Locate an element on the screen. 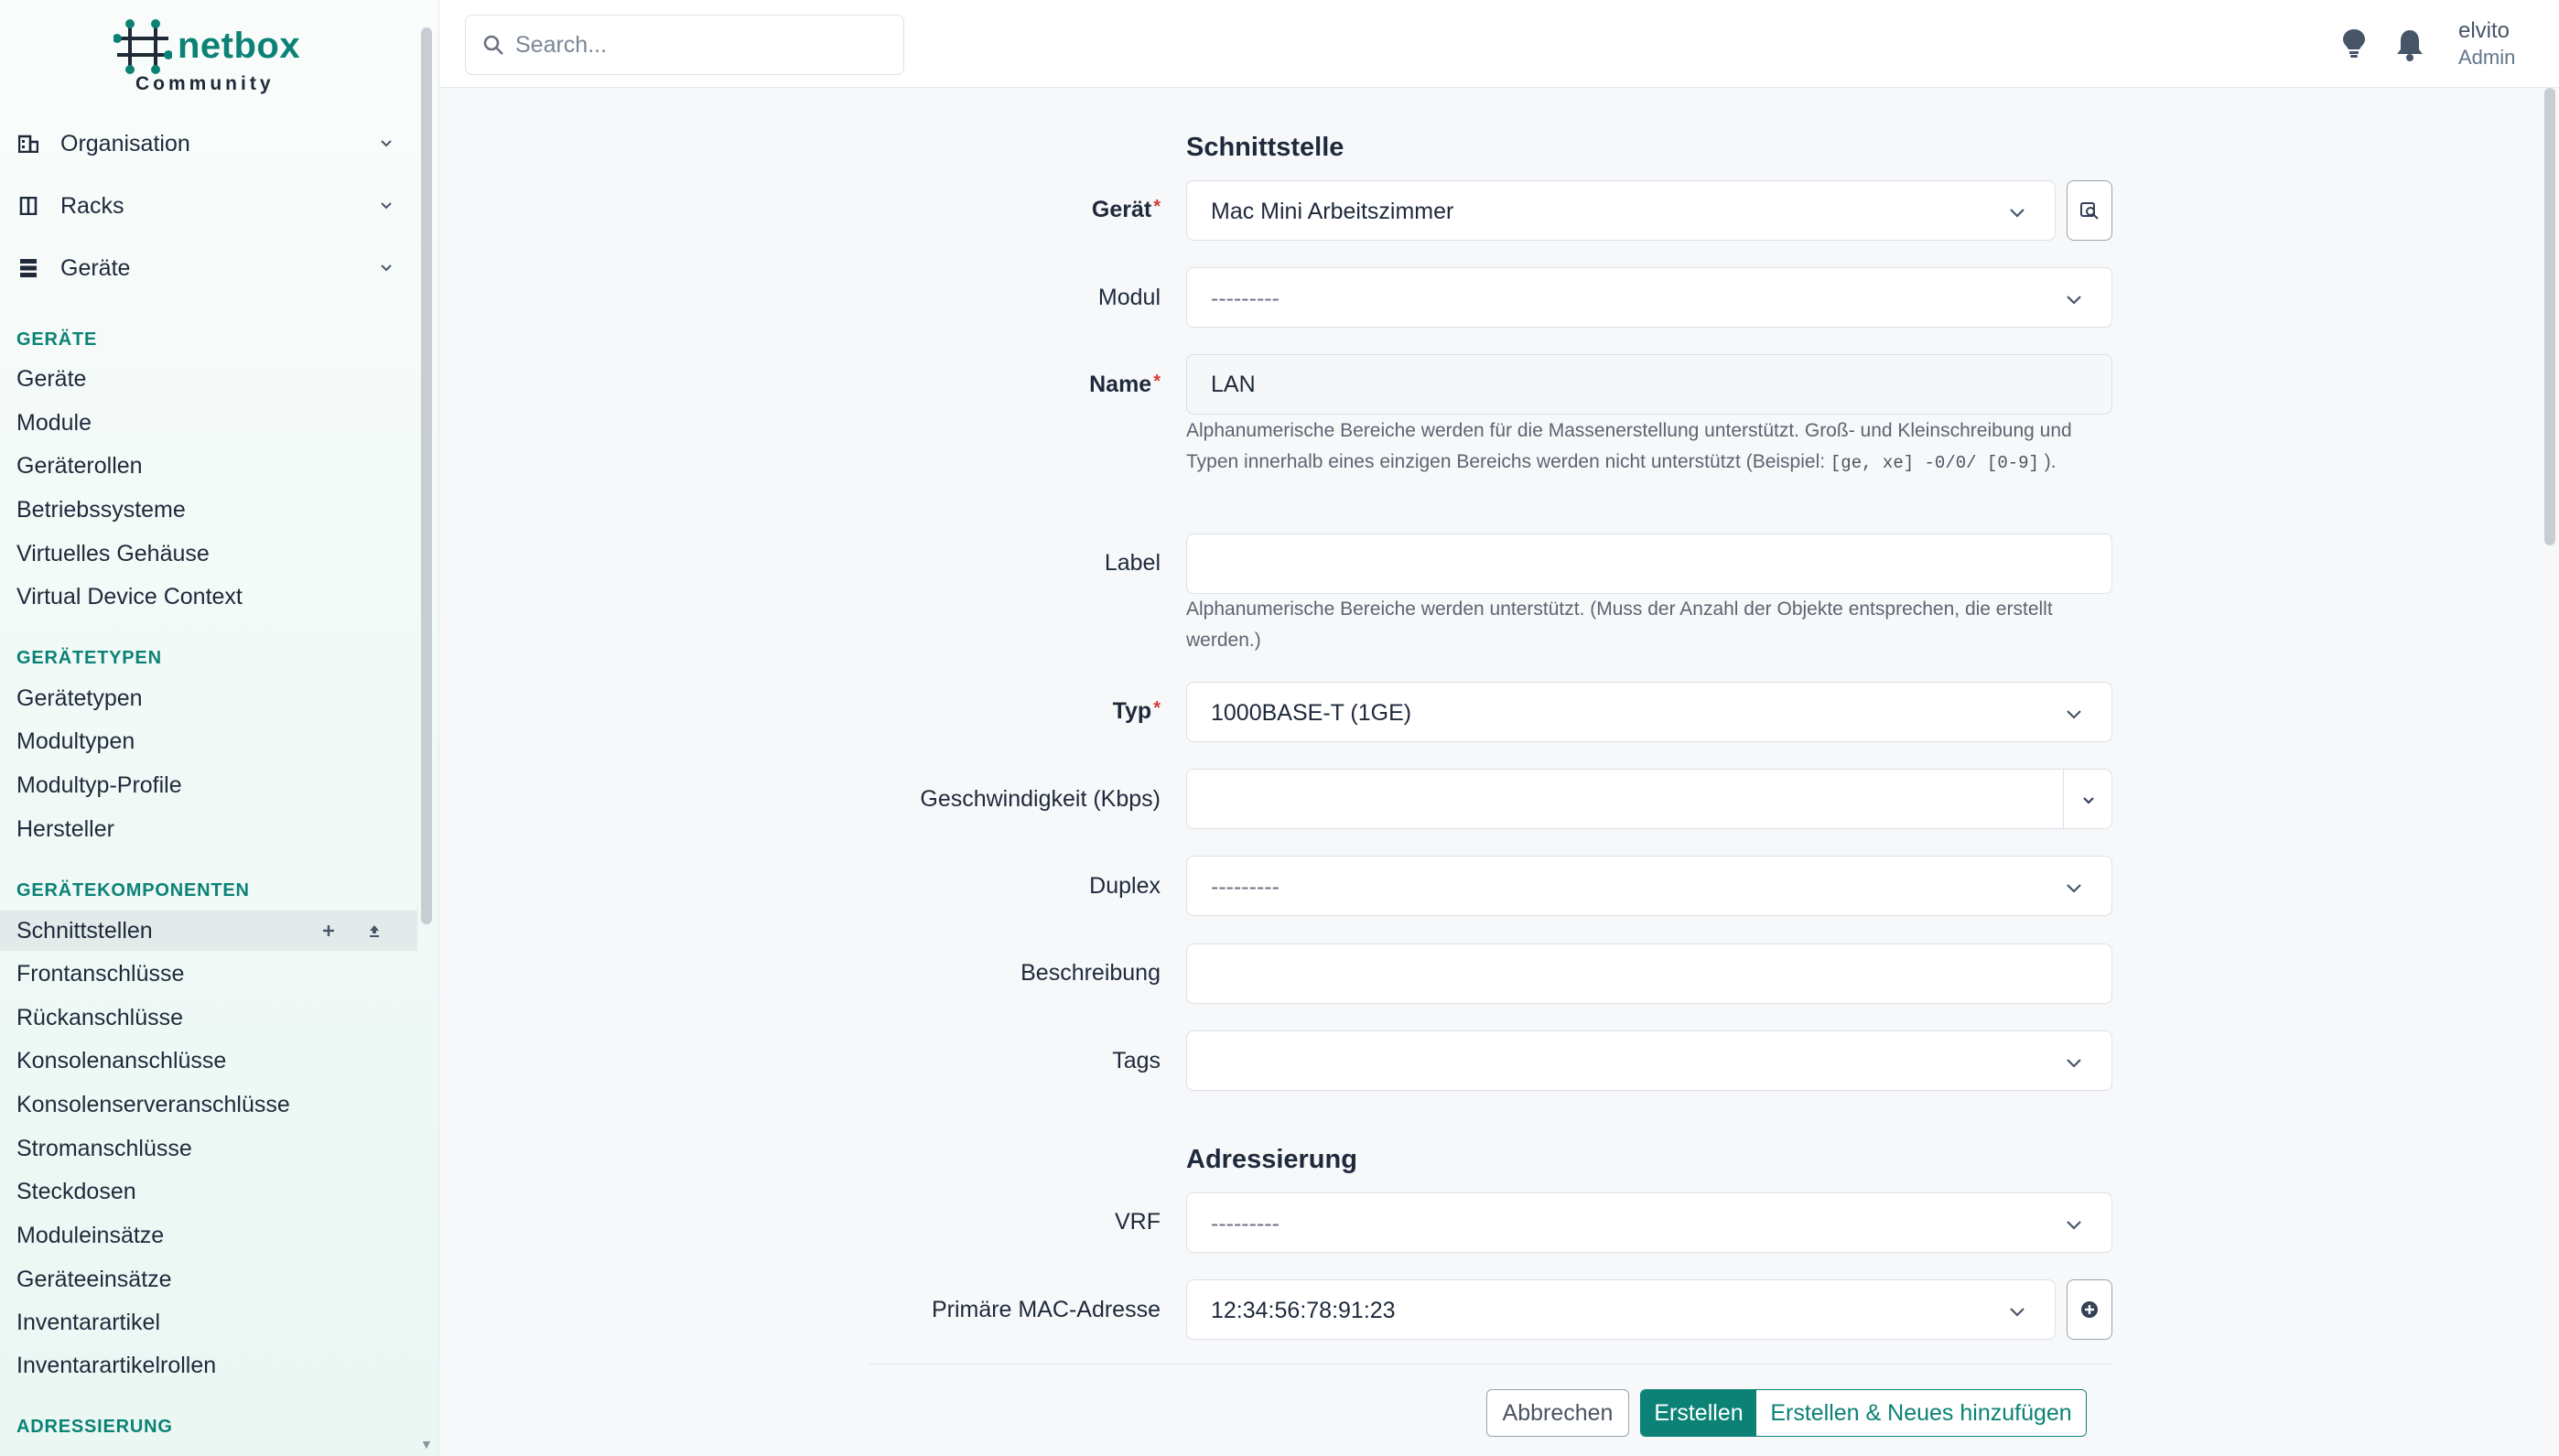 Image resolution: width=2559 pixels, height=1456 pixels. section-title-devices: GERÄTE is located at coordinates (57, 339).